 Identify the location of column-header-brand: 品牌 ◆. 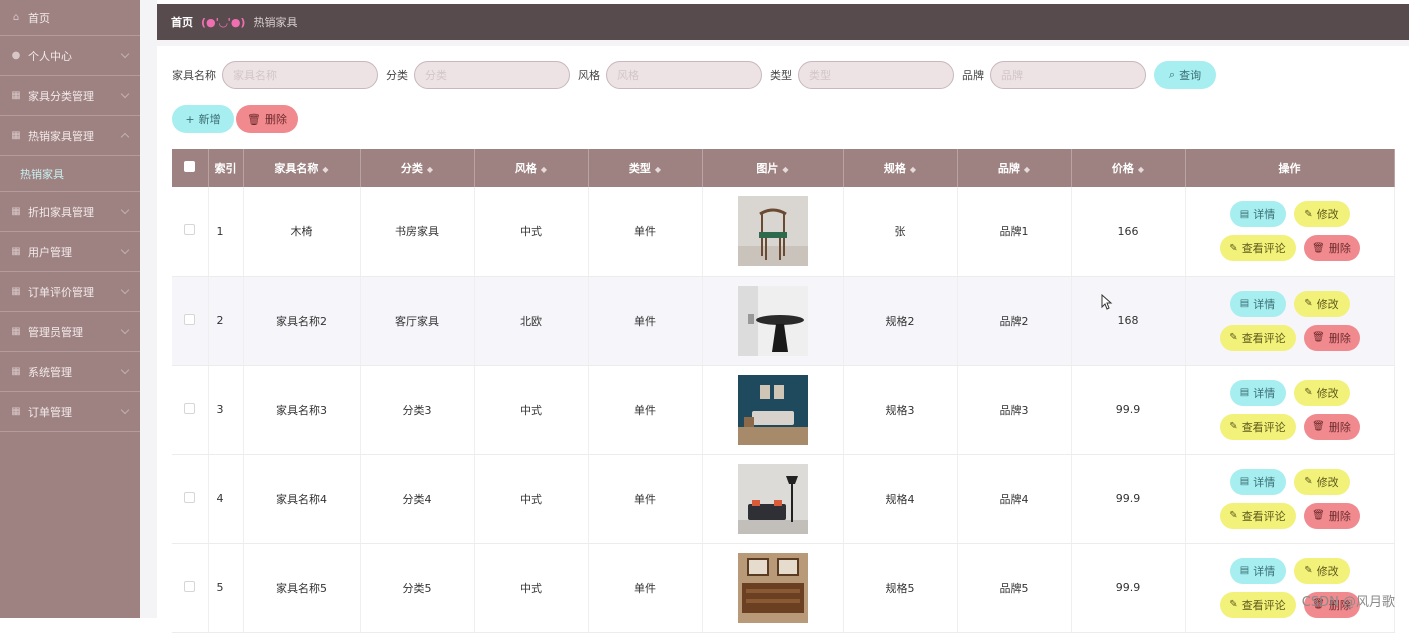
(1014, 168).